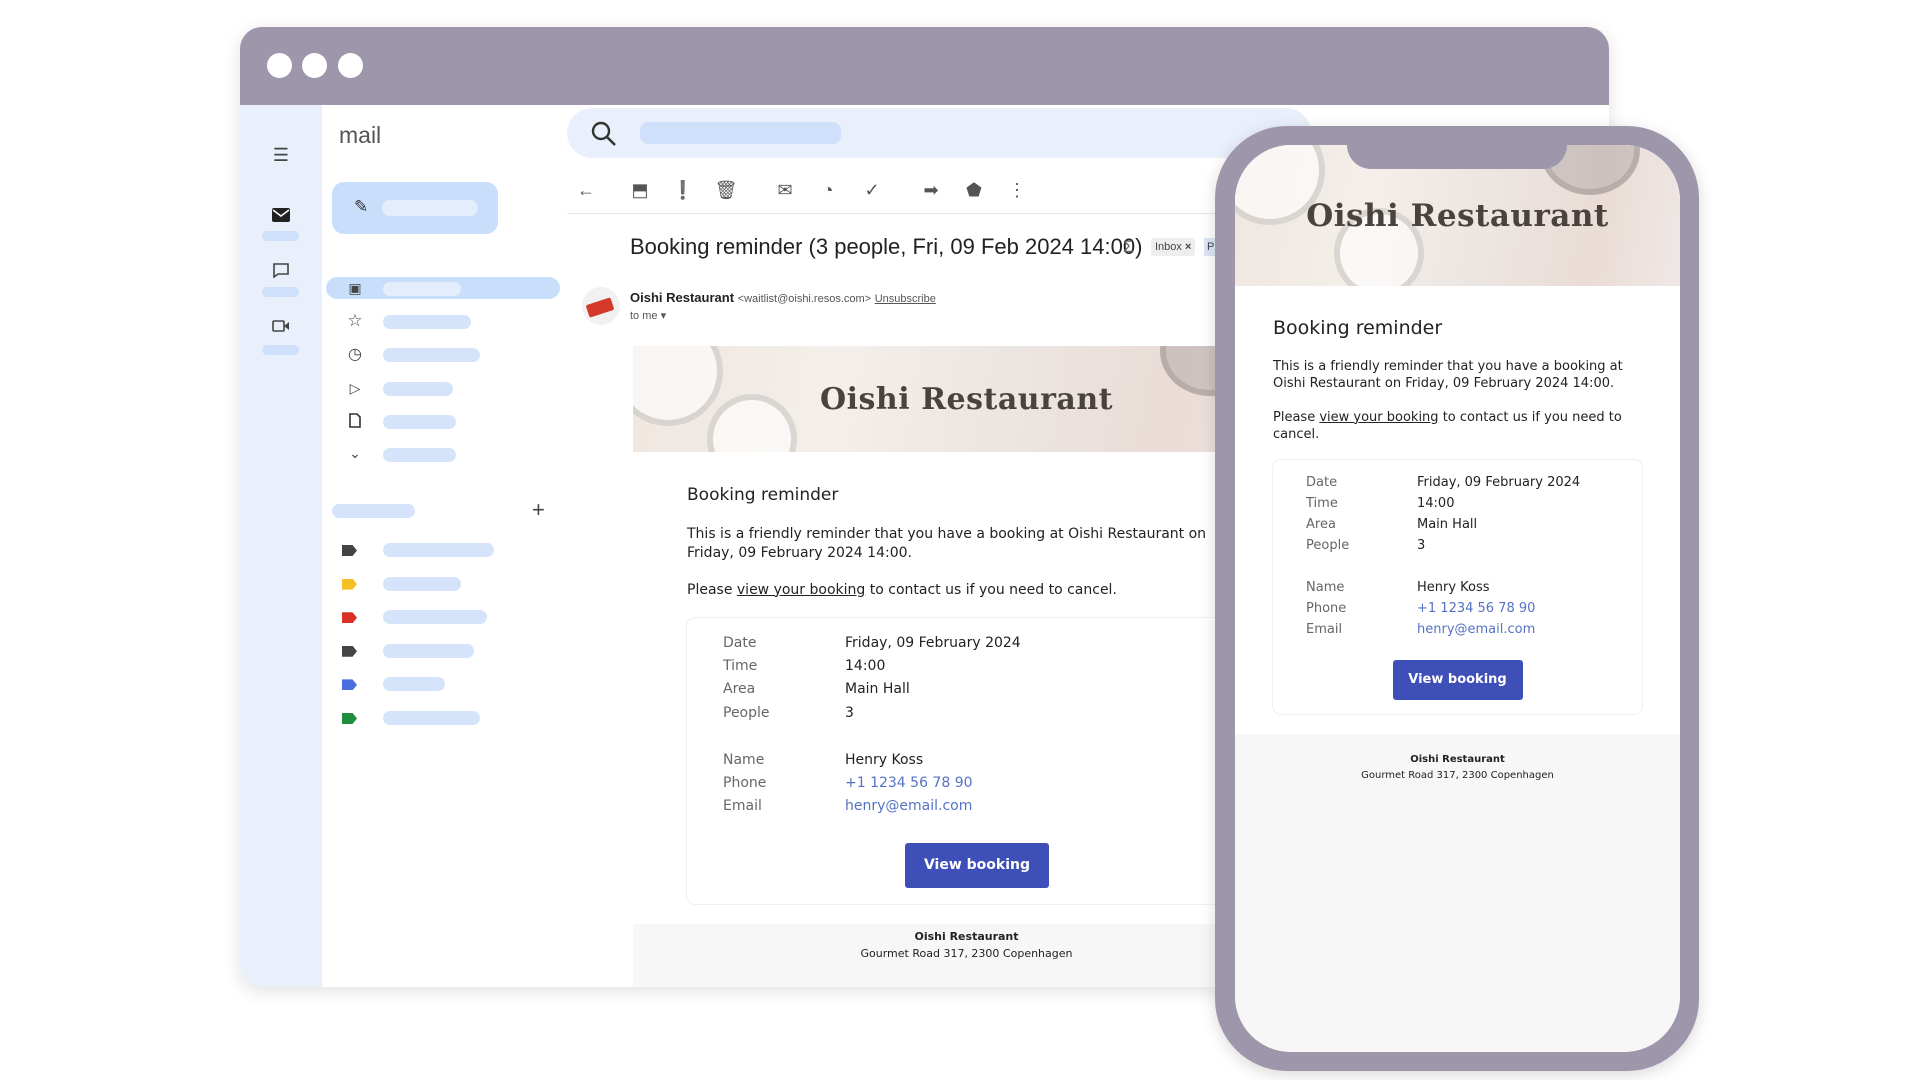 The width and height of the screenshot is (1921, 1080). What do you see at coordinates (804, 299) in the screenshot?
I see `sender-email: <waitlist@oishi.resos.com>` at bounding box center [804, 299].